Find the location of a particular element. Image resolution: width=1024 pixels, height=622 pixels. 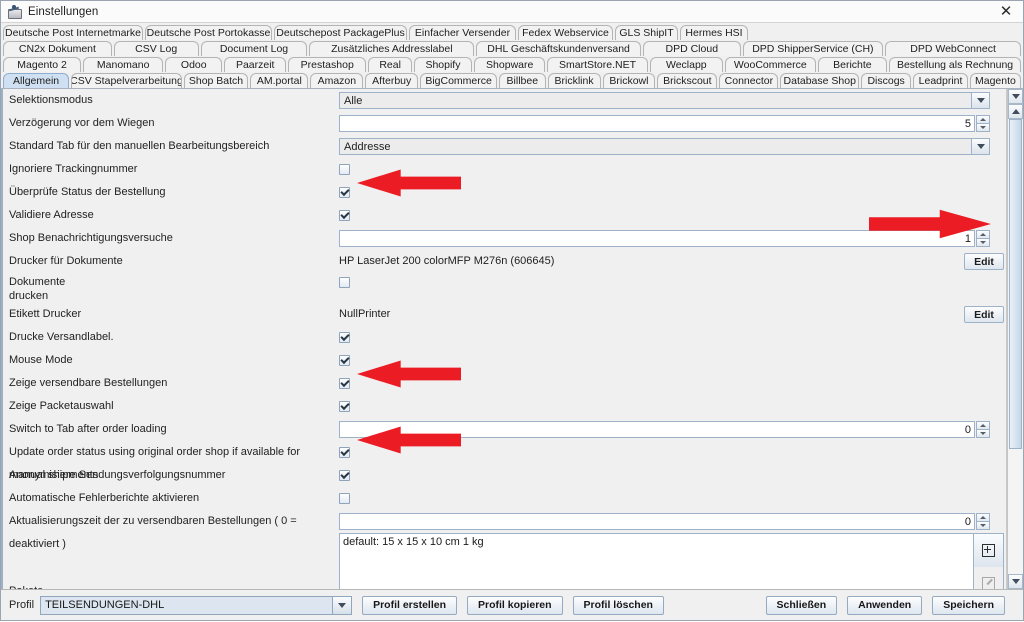

scroll-down-icon is located at coordinates (1015, 96).